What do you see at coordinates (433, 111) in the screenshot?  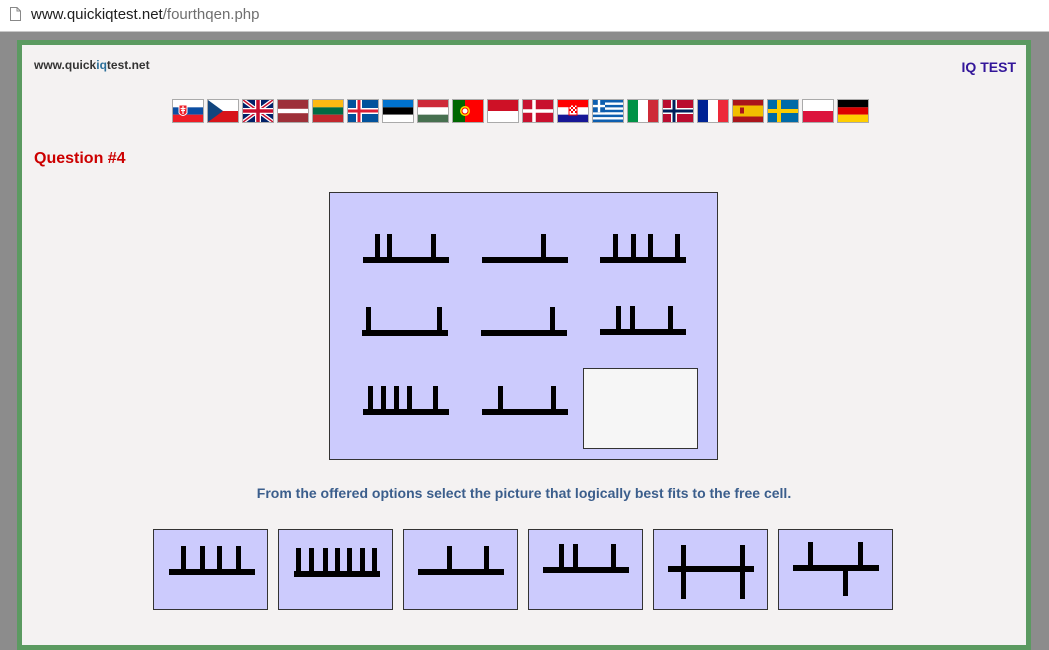 I see `flag-hungary` at bounding box center [433, 111].